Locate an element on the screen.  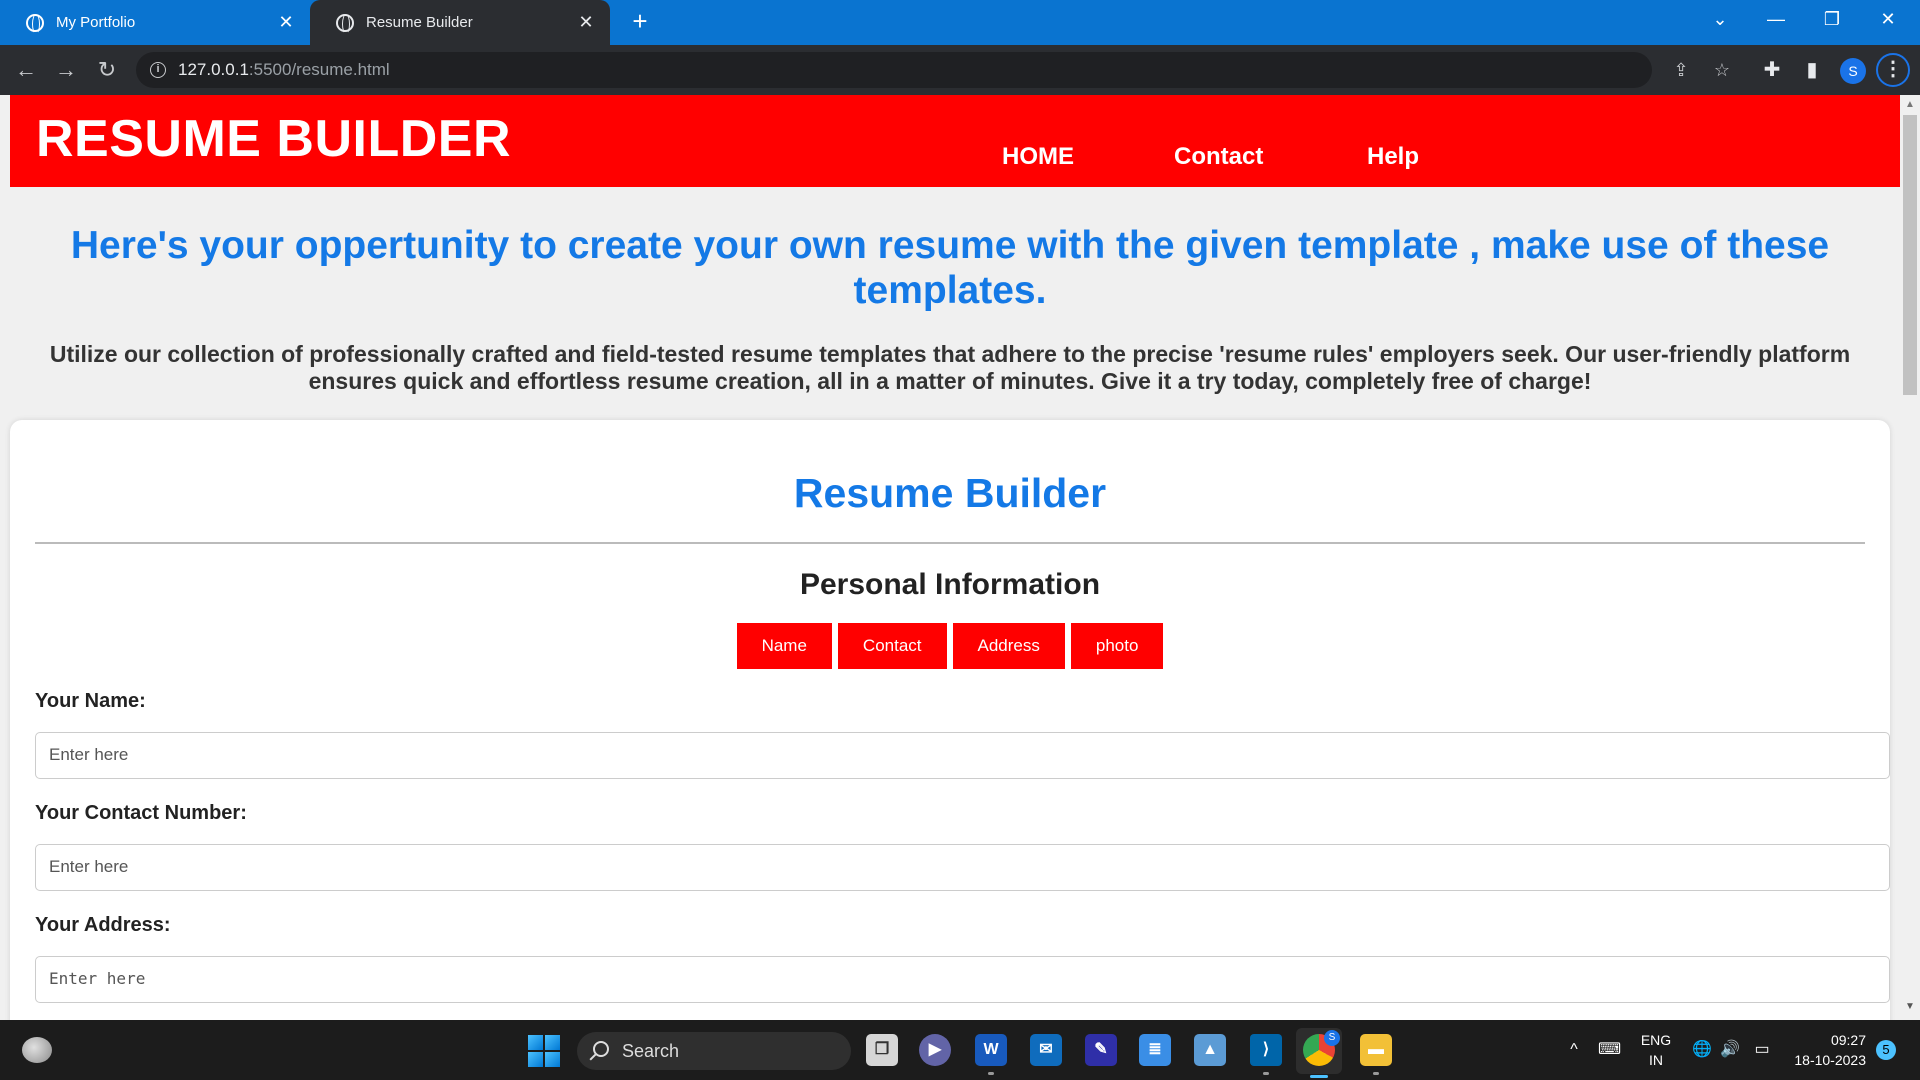
pen-app-icon: ✎ is located at coordinates (1101, 1050).